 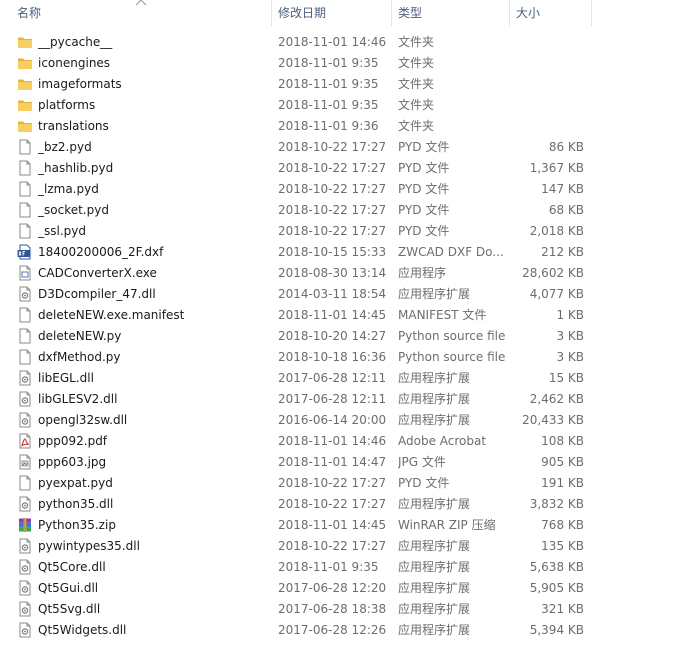 What do you see at coordinates (548, 42) in the screenshot?
I see `file-size` at bounding box center [548, 42].